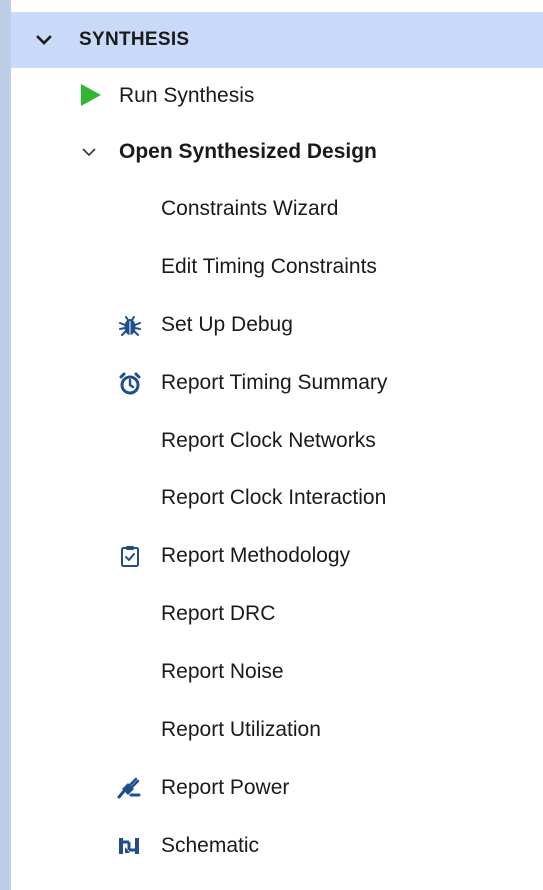  Describe the element at coordinates (134, 39) in the screenshot. I see `section-title: SYNTHESIS` at that location.